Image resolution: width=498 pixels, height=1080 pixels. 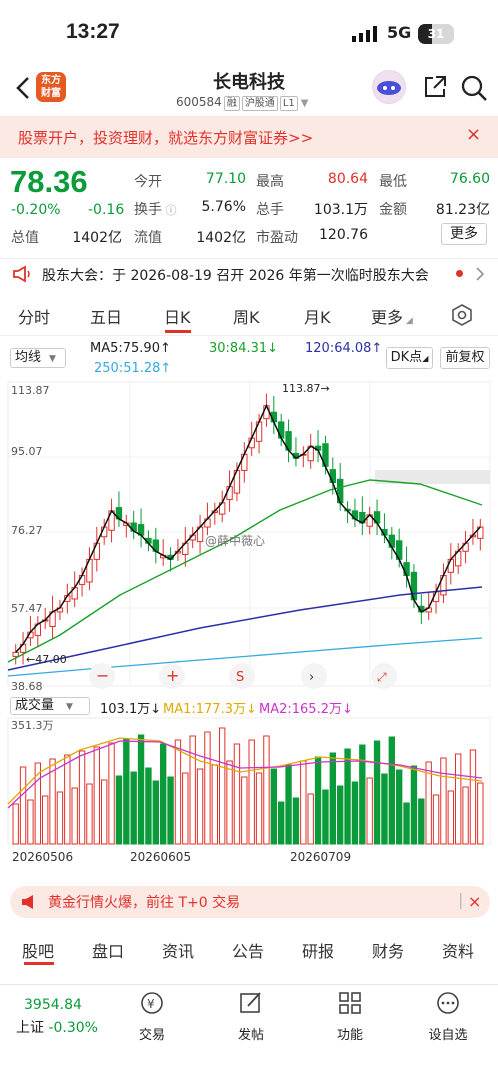 What do you see at coordinates (381, 677) in the screenshot?
I see `expand-icon: ⤢` at bounding box center [381, 677].